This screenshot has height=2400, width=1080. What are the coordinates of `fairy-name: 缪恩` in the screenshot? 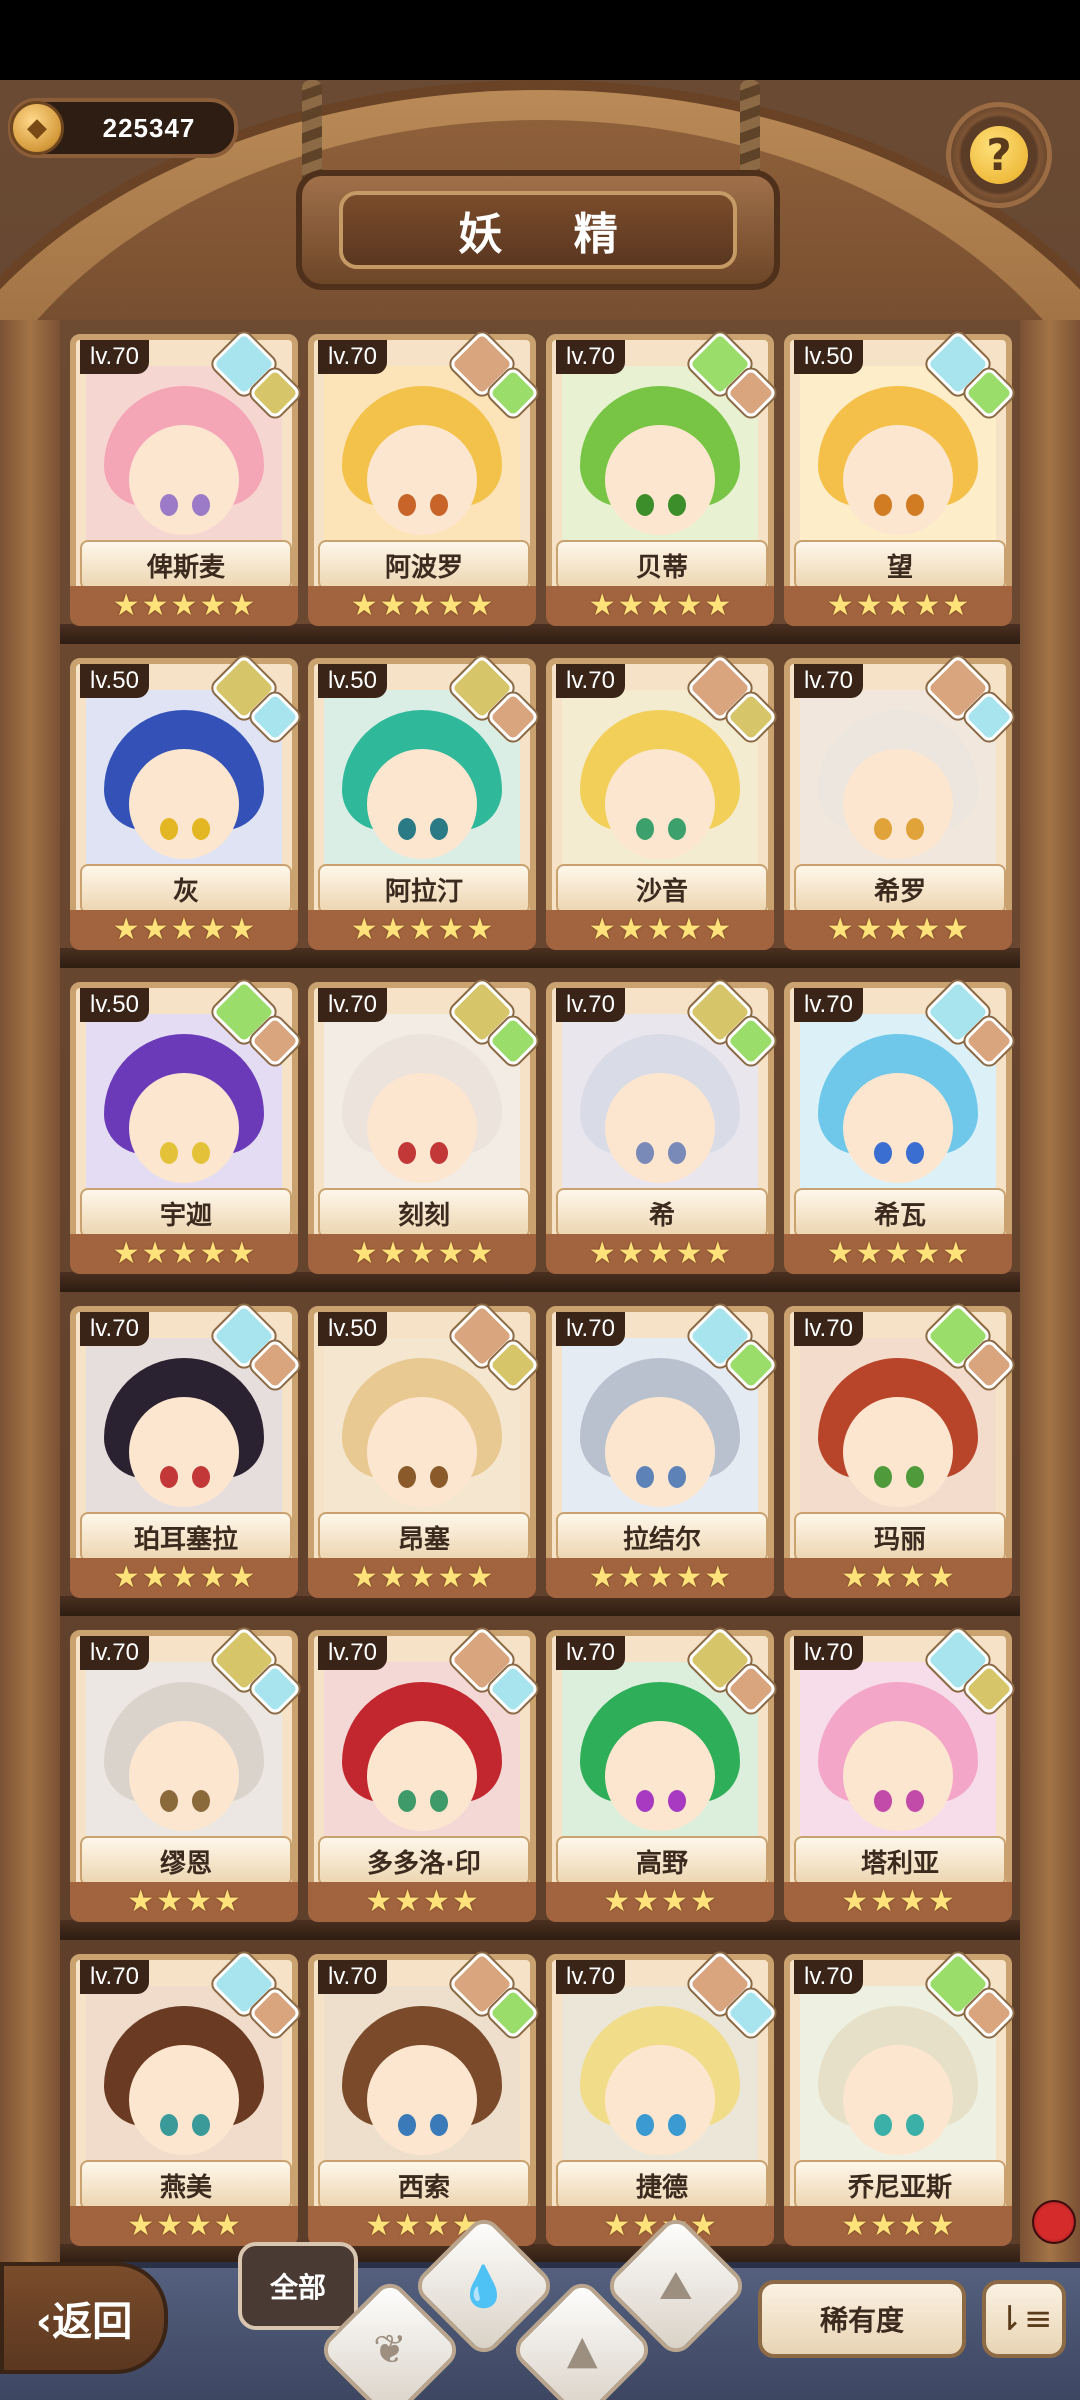 It's located at (186, 1861).